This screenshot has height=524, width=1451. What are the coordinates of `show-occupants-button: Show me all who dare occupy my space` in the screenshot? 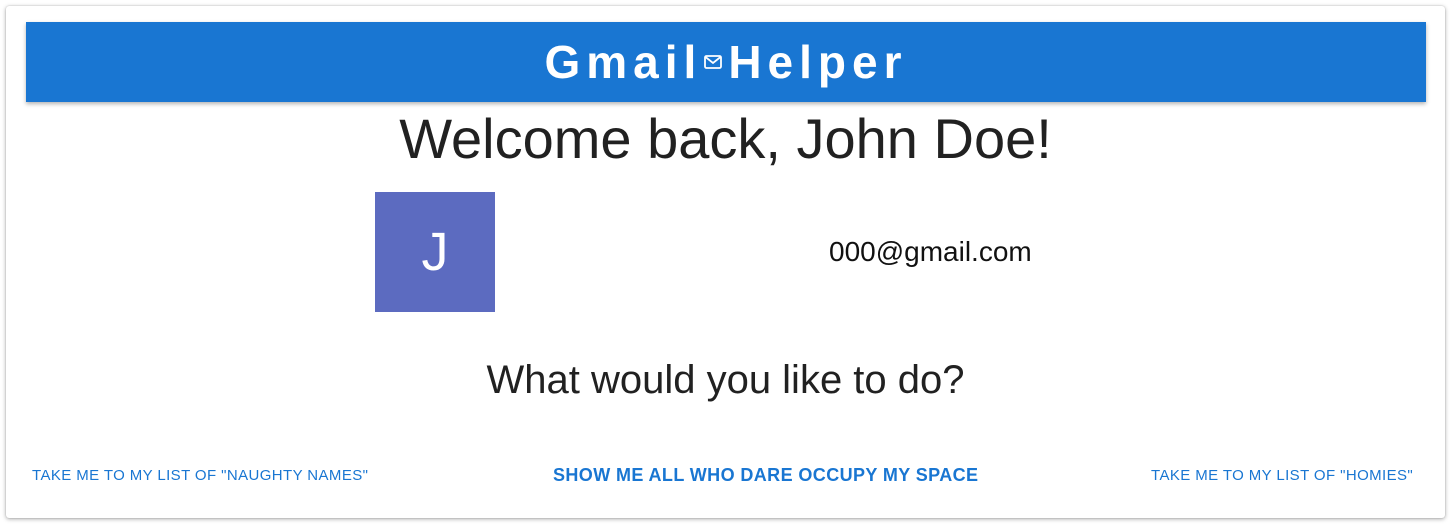 It's located at (765, 475).